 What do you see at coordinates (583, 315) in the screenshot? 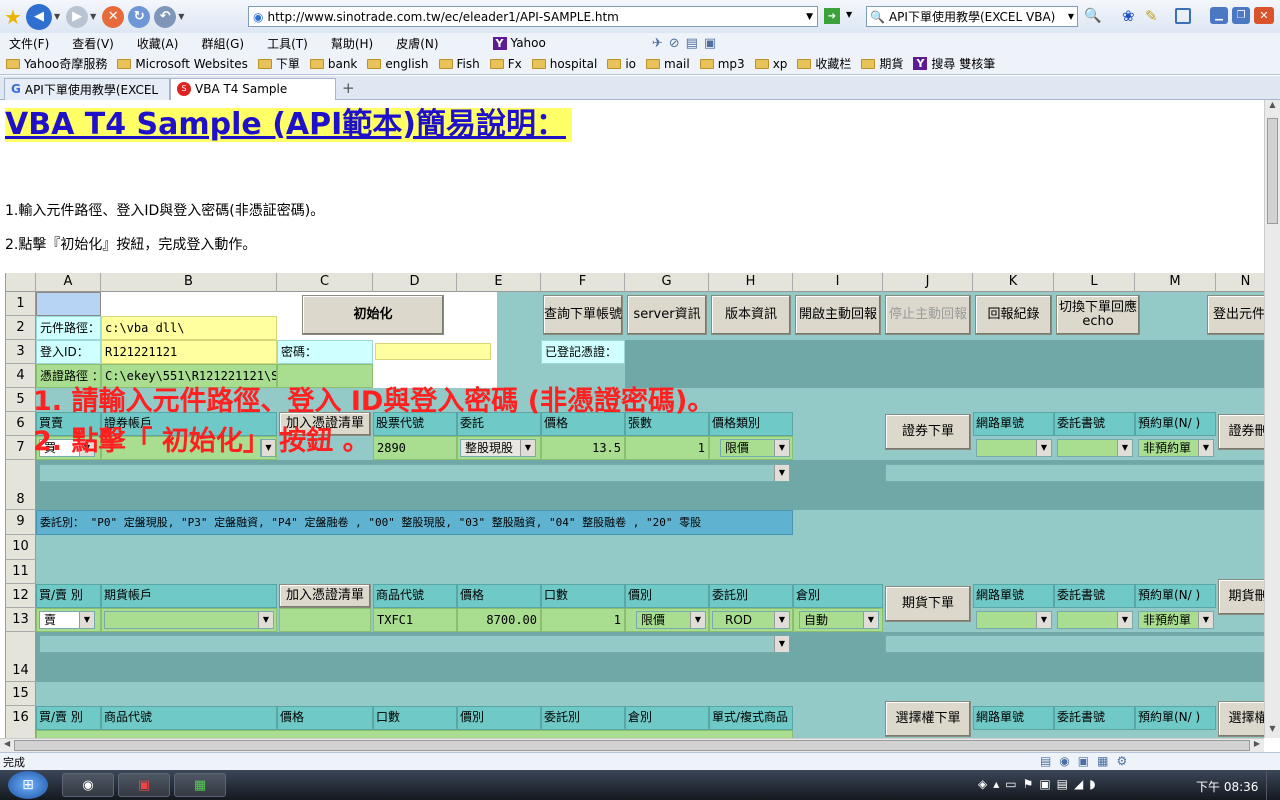
I see `query-account-button: 查詢下單帳號` at bounding box center [583, 315].